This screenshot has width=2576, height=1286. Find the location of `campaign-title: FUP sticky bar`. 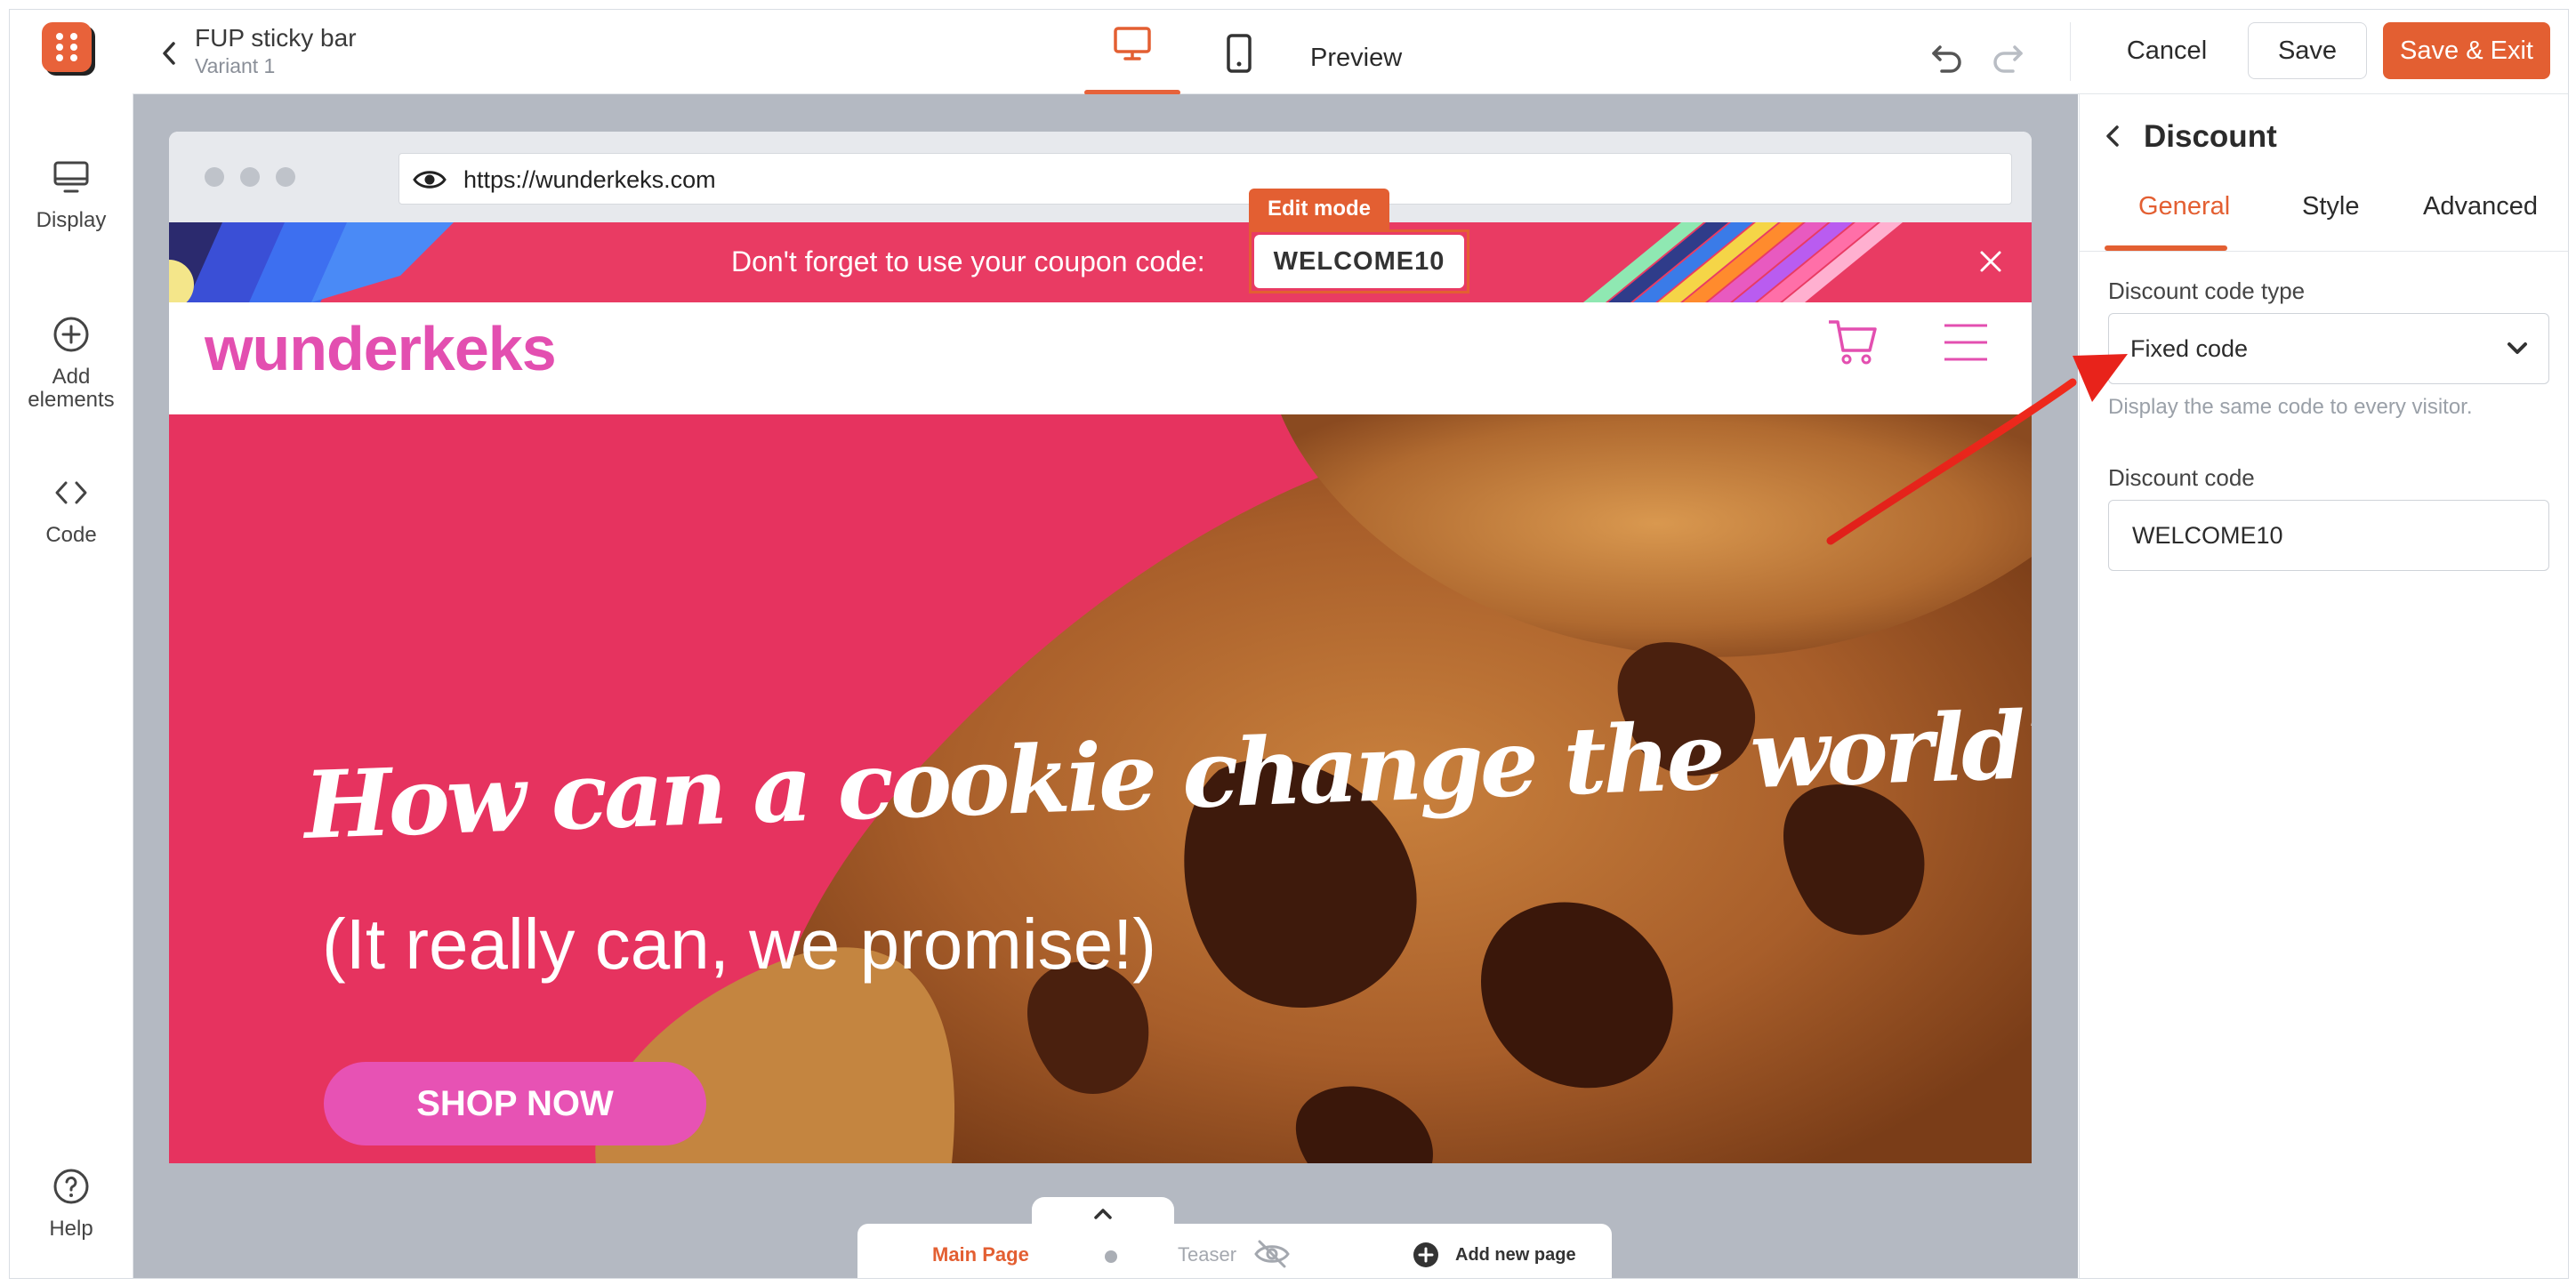

campaign-title: FUP sticky bar is located at coordinates (276, 38).